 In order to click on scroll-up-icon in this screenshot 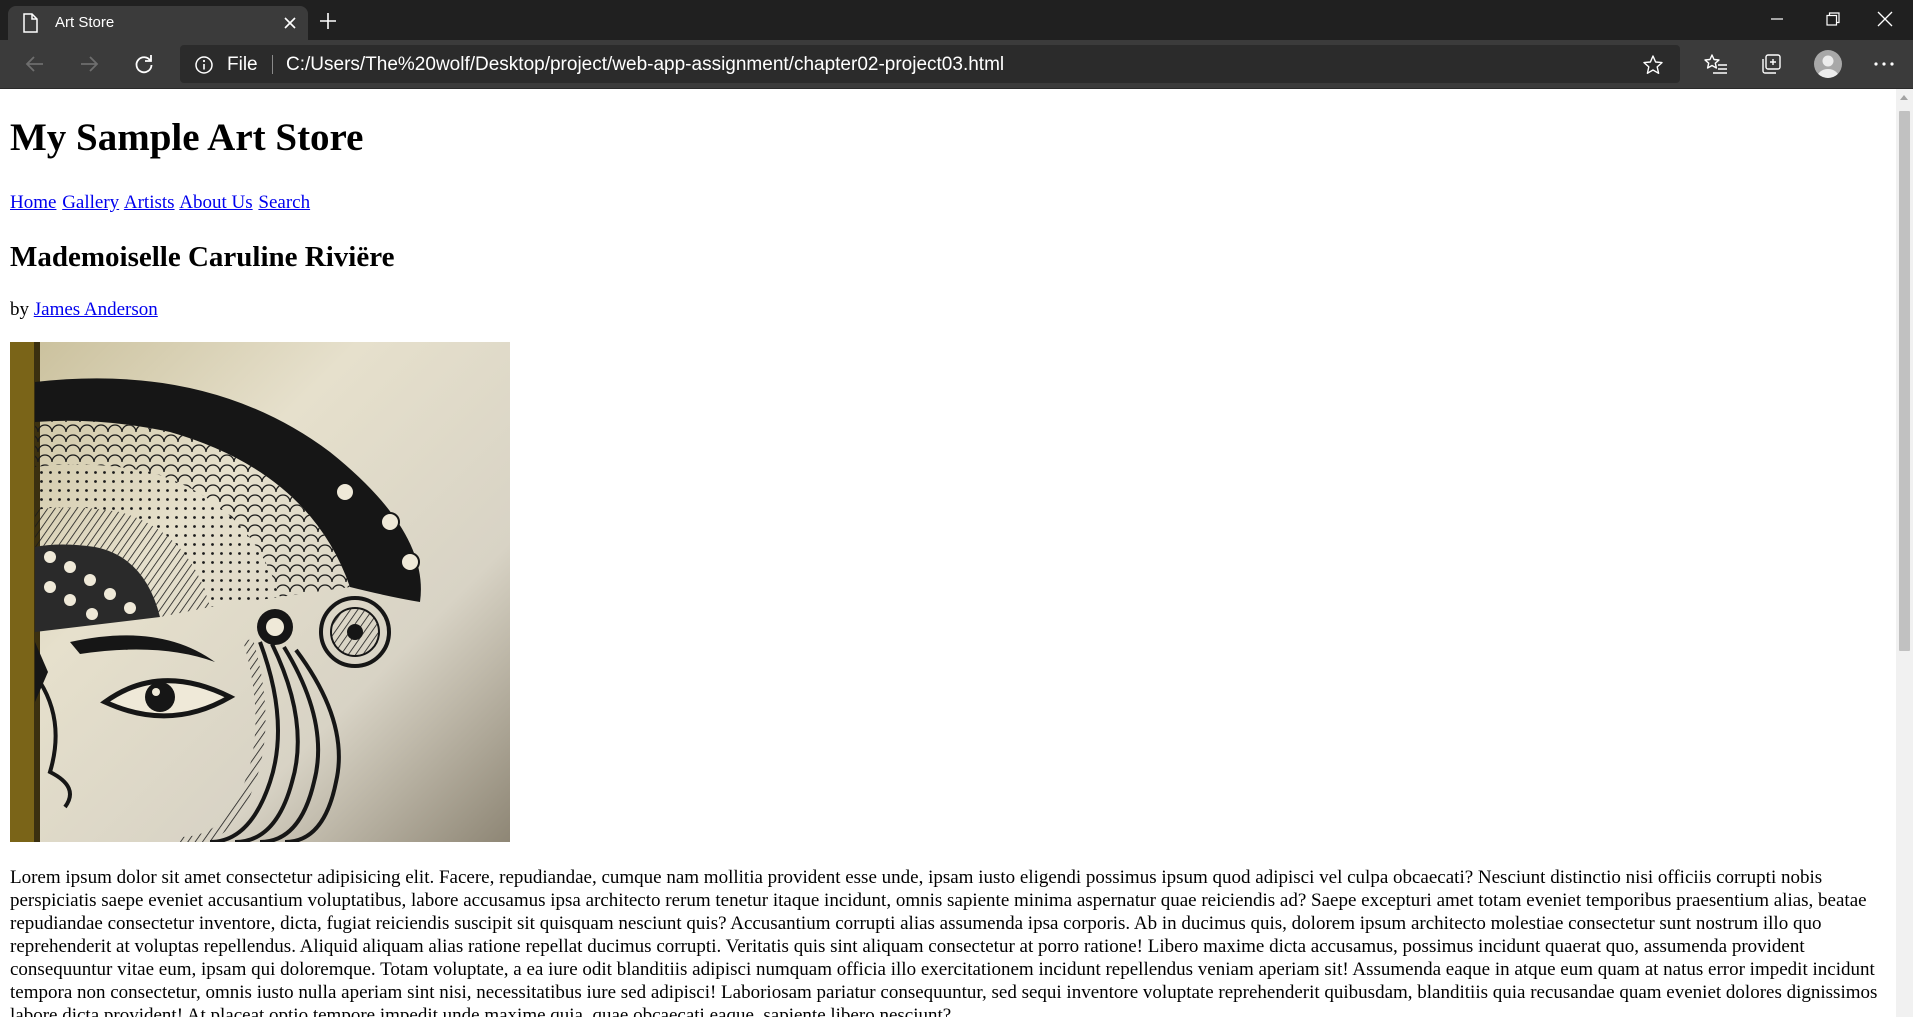, I will do `click(1904, 97)`.